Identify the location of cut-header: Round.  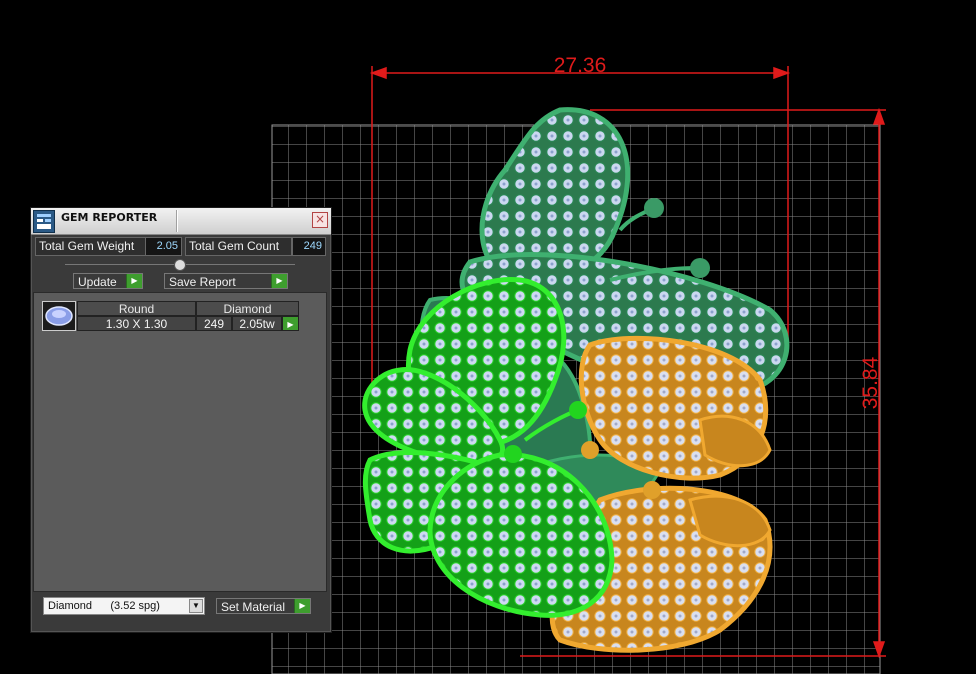
(136, 308).